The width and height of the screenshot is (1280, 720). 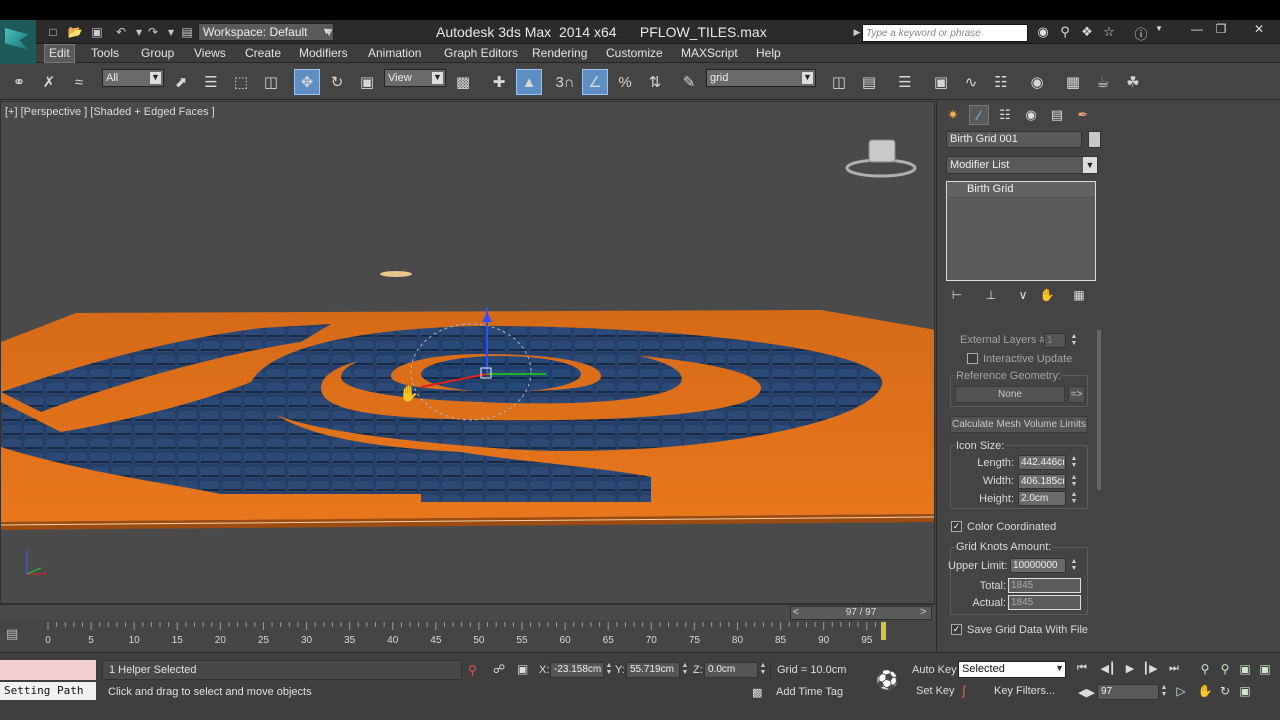 What do you see at coordinates (210, 53) in the screenshot?
I see `menu-views: Views` at bounding box center [210, 53].